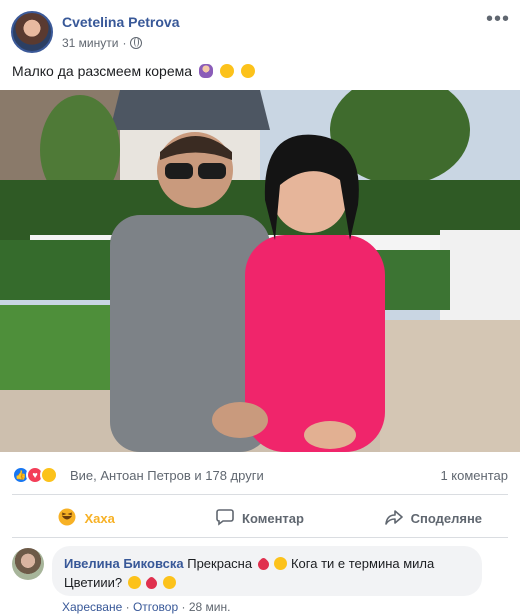 This screenshot has width=520, height=614. Describe the element at coordinates (121, 22) in the screenshot. I see `author-name: Cvetelina Petrova` at that location.